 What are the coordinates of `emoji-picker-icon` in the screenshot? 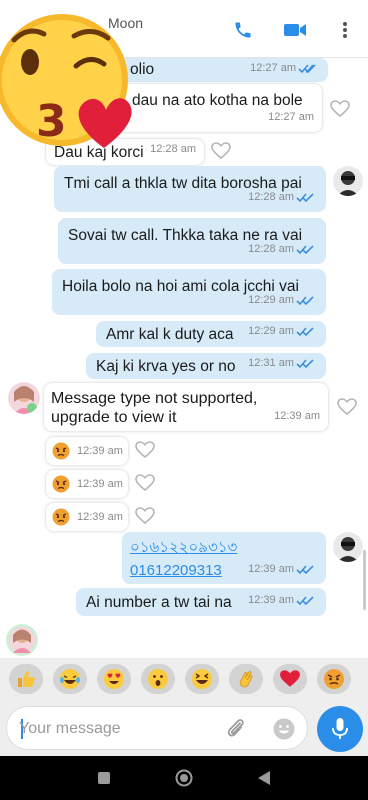 It's located at (284, 731).